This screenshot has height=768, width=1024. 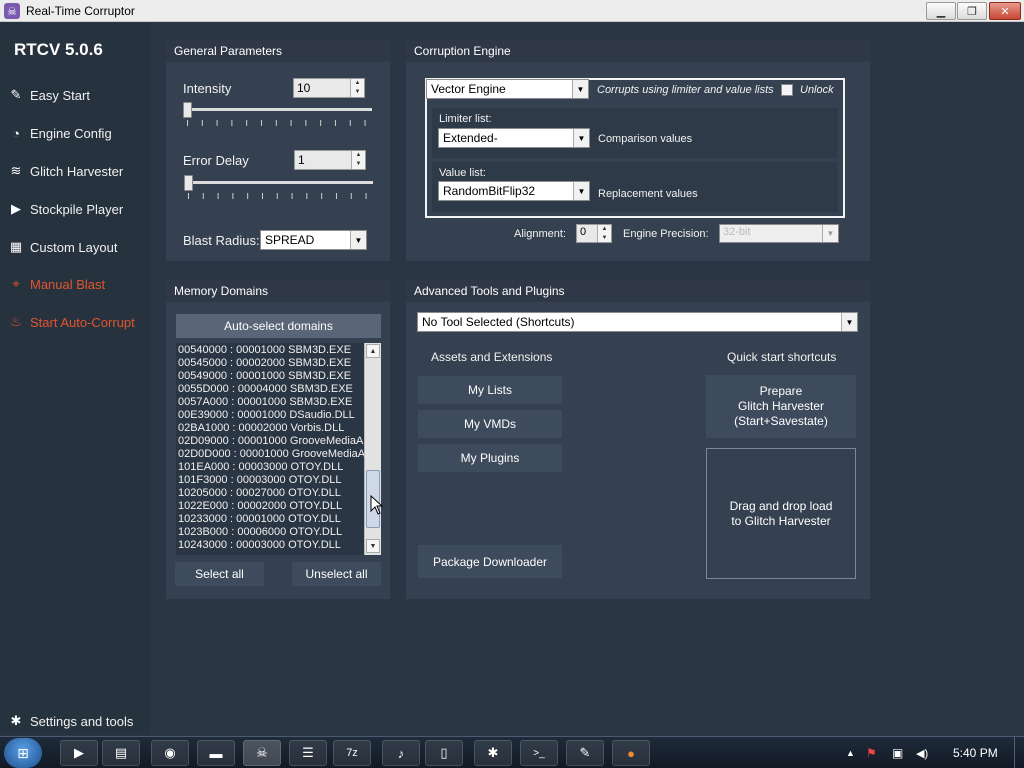 I want to click on glitch-harvester-drop-zone: Drag and drop load to Glitch Harvester, so click(x=781, y=513).